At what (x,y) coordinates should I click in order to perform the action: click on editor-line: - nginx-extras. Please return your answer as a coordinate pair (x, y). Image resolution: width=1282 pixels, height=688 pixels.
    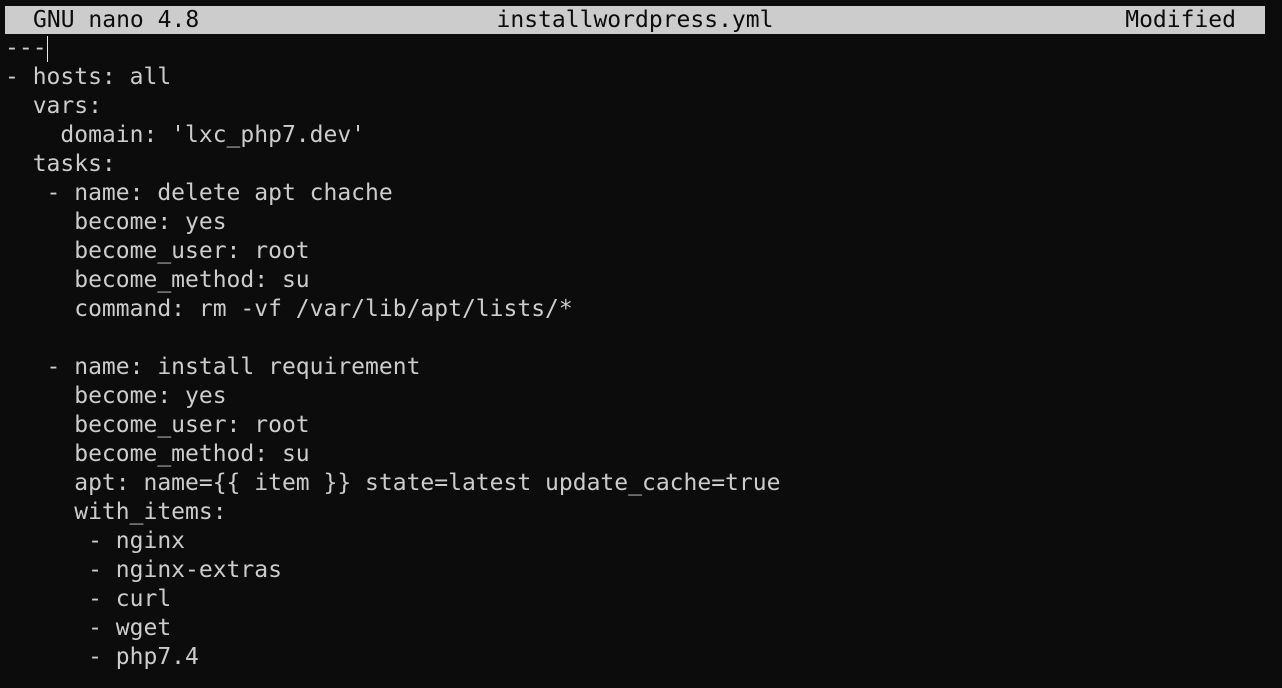
    Looking at the image, I should click on (641, 570).